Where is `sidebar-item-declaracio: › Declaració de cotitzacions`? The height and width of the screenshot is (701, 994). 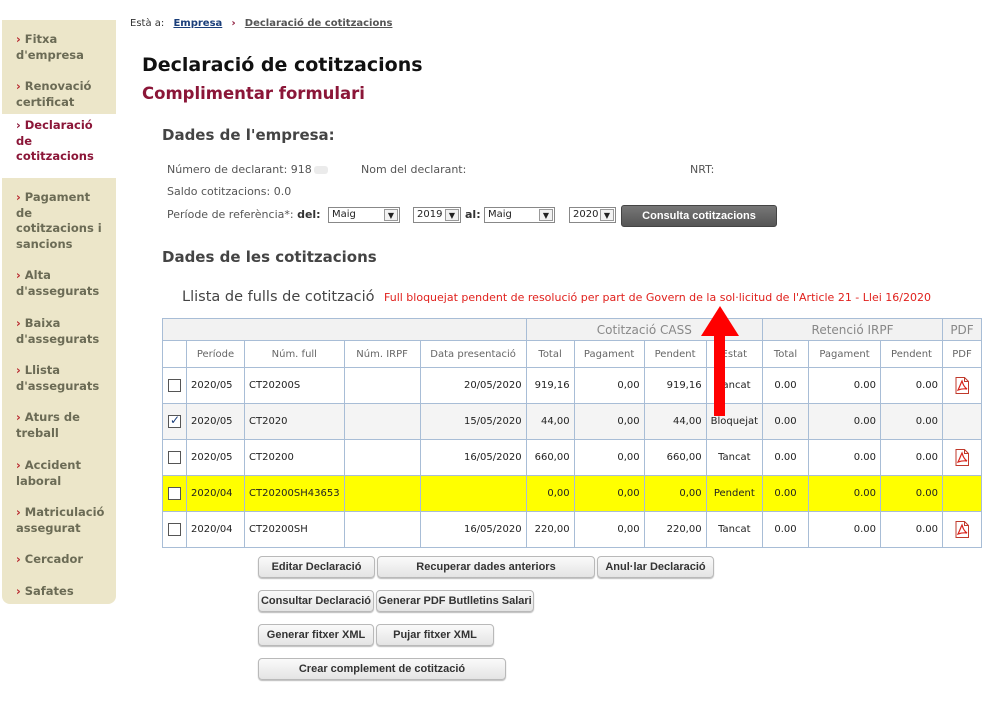 sidebar-item-declaracio: › Declaració de cotitzacions is located at coordinates (59, 146).